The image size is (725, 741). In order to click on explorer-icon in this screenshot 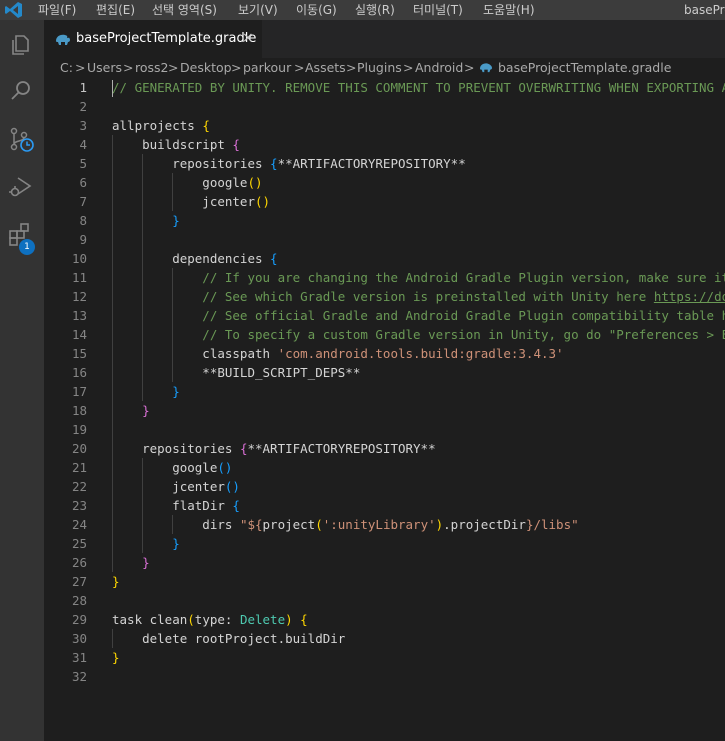, I will do `click(20, 45)`.